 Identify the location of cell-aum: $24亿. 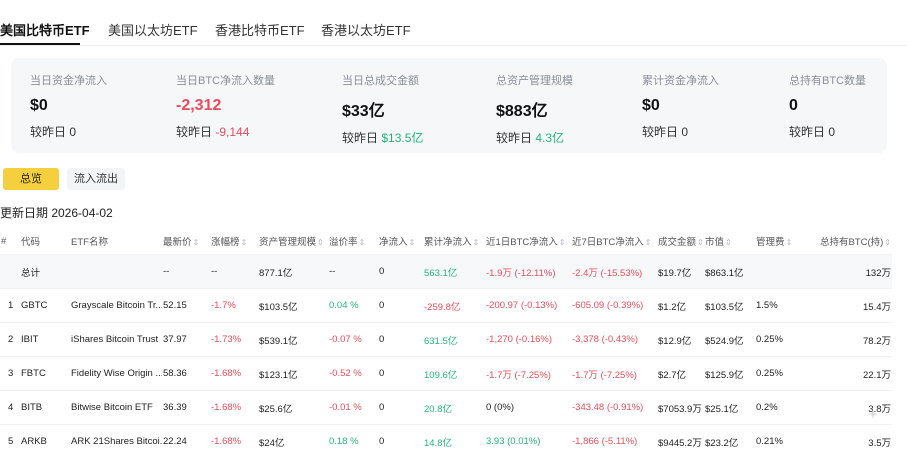
(293, 441).